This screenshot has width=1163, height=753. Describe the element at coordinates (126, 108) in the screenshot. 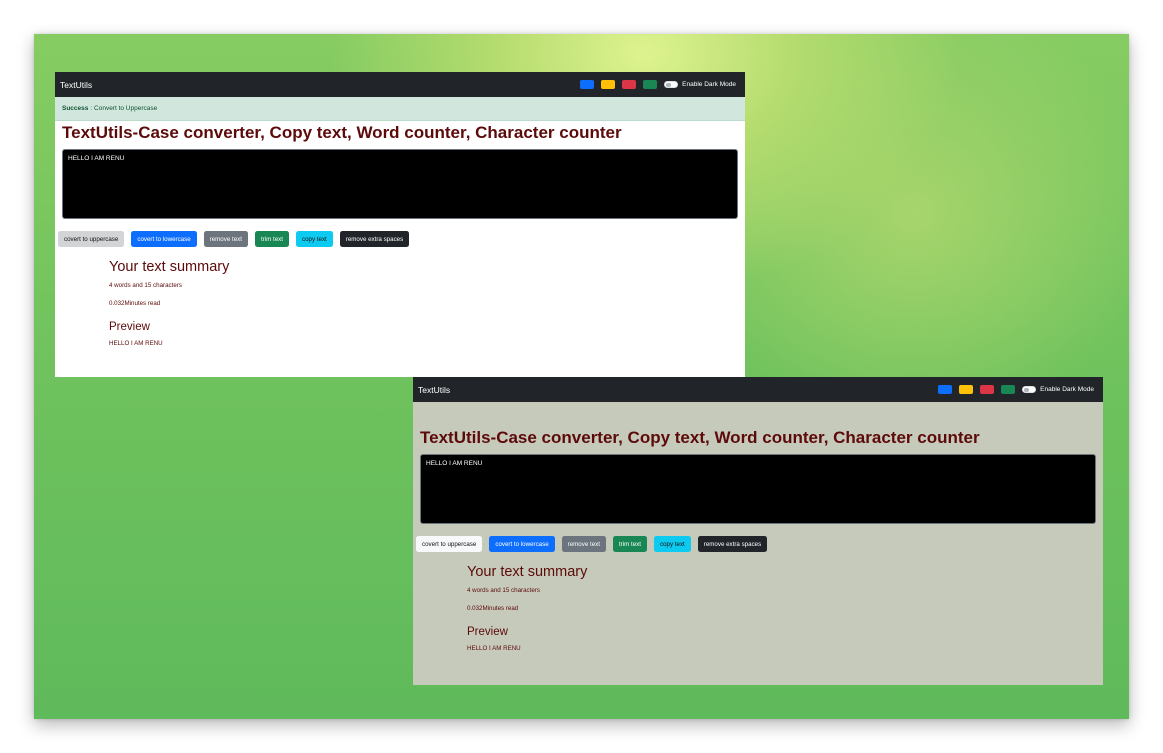

I see `alert-message: Convert to Uppercase` at that location.